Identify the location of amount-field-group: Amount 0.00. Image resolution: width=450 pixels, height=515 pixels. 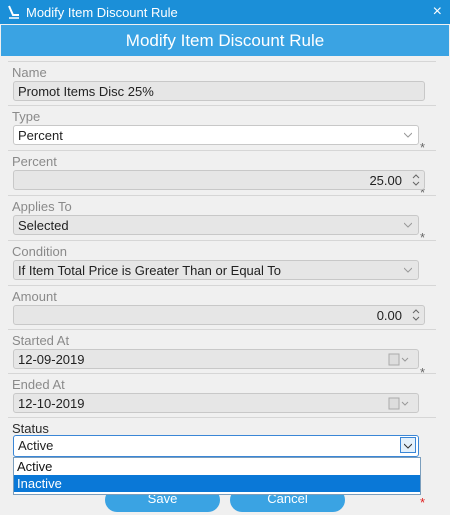
(222, 305).